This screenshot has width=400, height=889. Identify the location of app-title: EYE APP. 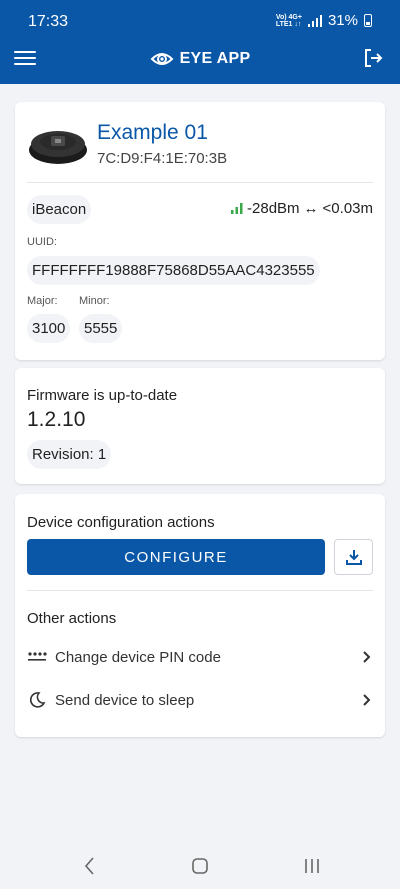
(200, 59).